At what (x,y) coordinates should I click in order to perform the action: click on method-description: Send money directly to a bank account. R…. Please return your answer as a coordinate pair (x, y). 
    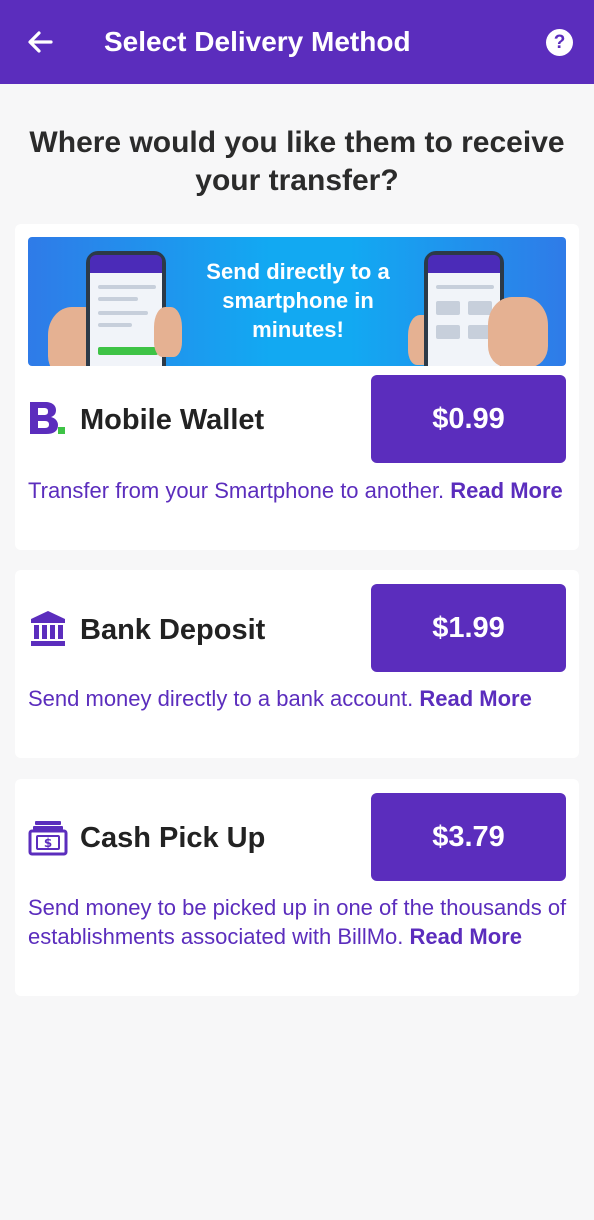
    Looking at the image, I should click on (298, 698).